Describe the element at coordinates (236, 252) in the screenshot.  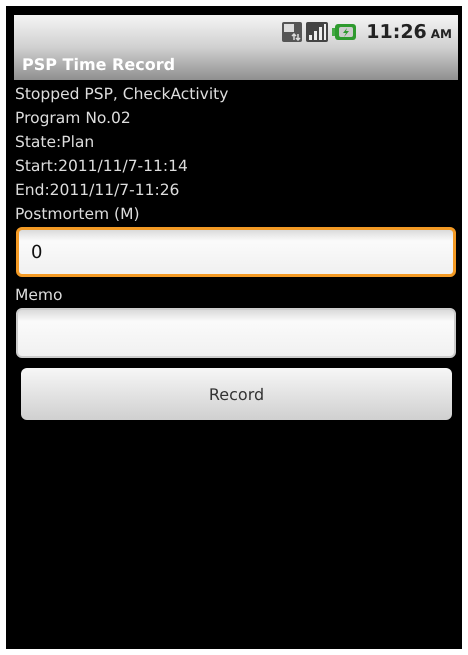
I see `input-field: 0` at that location.